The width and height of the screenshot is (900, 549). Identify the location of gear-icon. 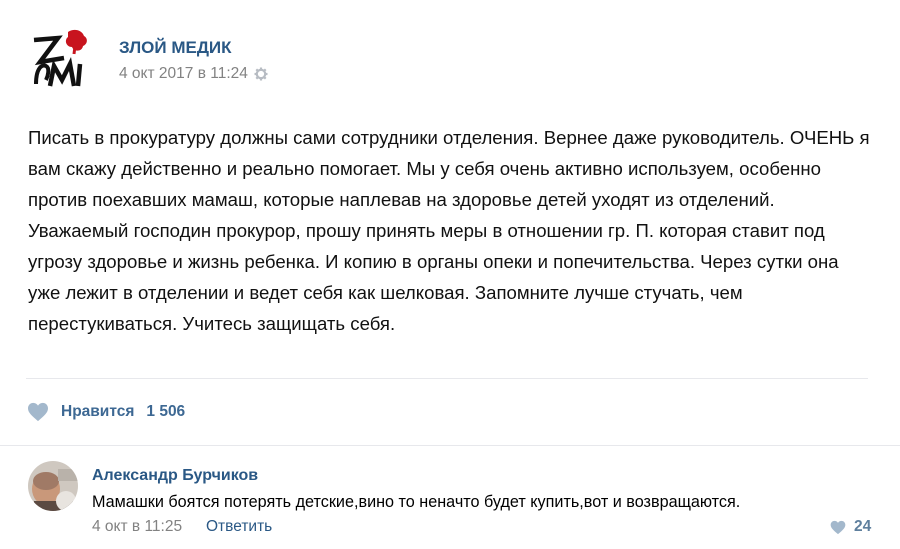
(261, 74).